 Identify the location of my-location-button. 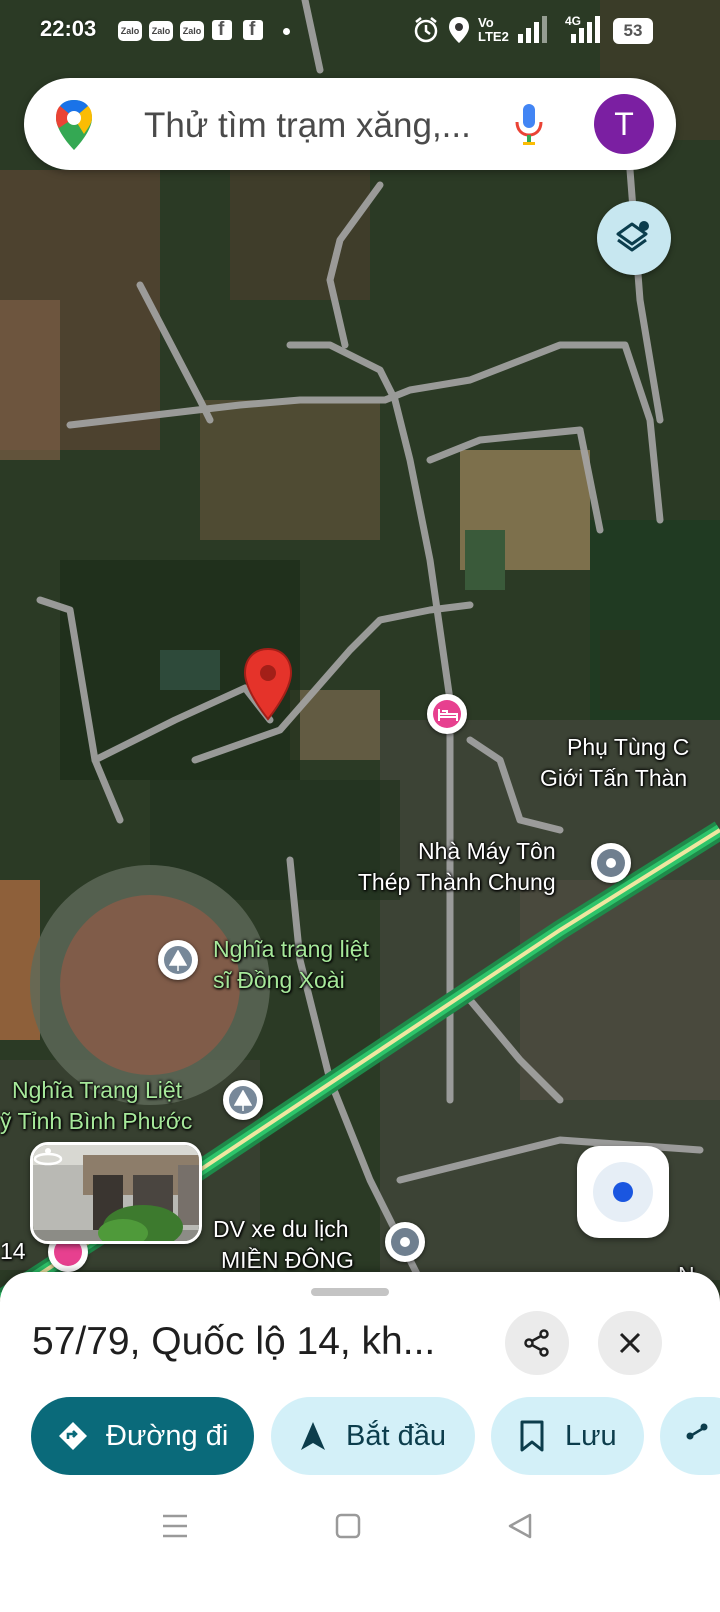
(623, 1192).